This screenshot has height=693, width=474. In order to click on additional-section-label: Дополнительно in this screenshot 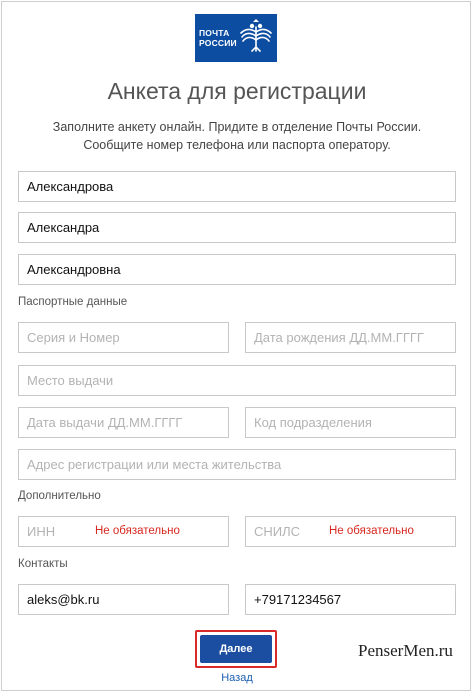, I will do `click(59, 496)`.